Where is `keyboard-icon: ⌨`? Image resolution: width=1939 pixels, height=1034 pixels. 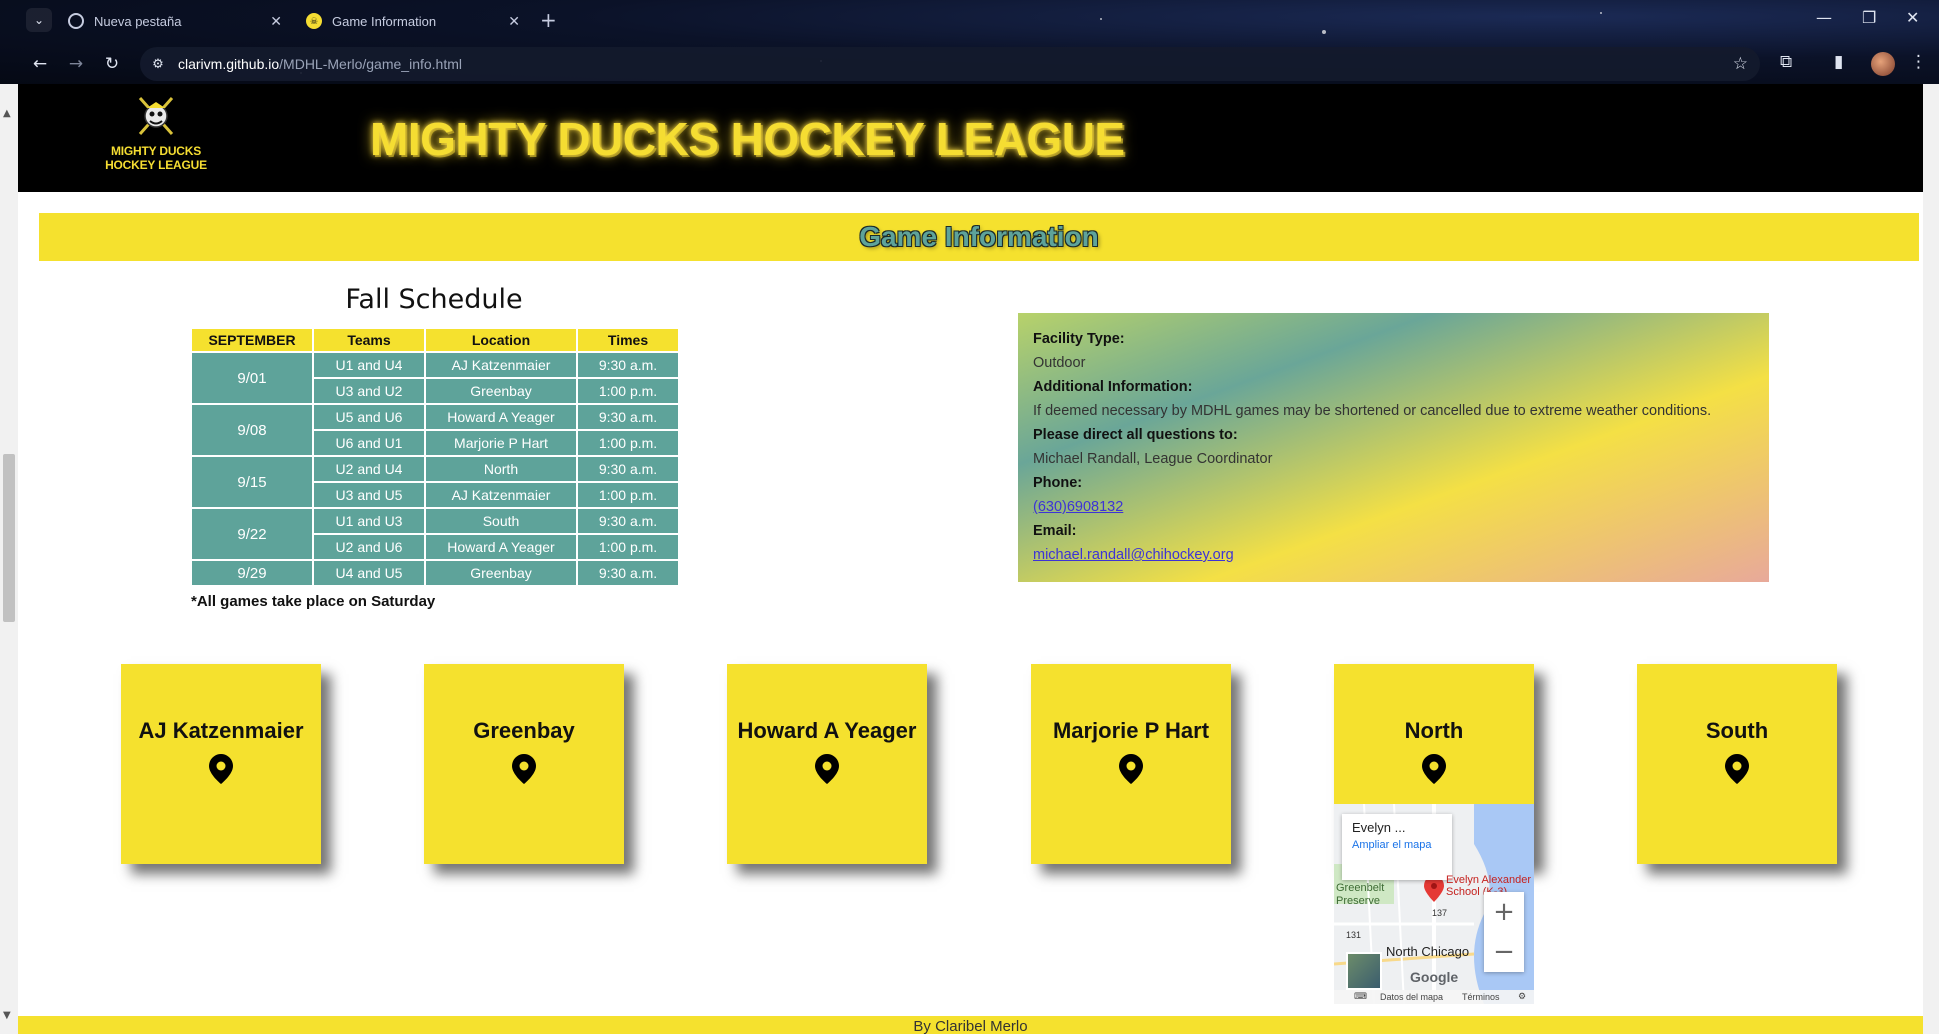
keyboard-icon: ⌨ is located at coordinates (1360, 996).